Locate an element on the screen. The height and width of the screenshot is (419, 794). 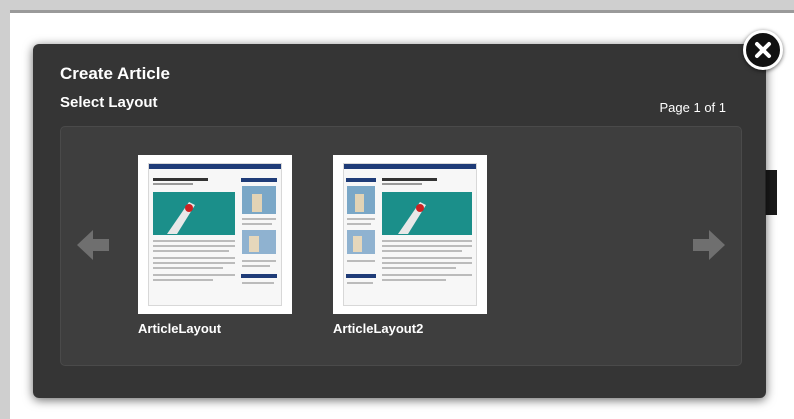
next-page-button is located at coordinates (709, 245).